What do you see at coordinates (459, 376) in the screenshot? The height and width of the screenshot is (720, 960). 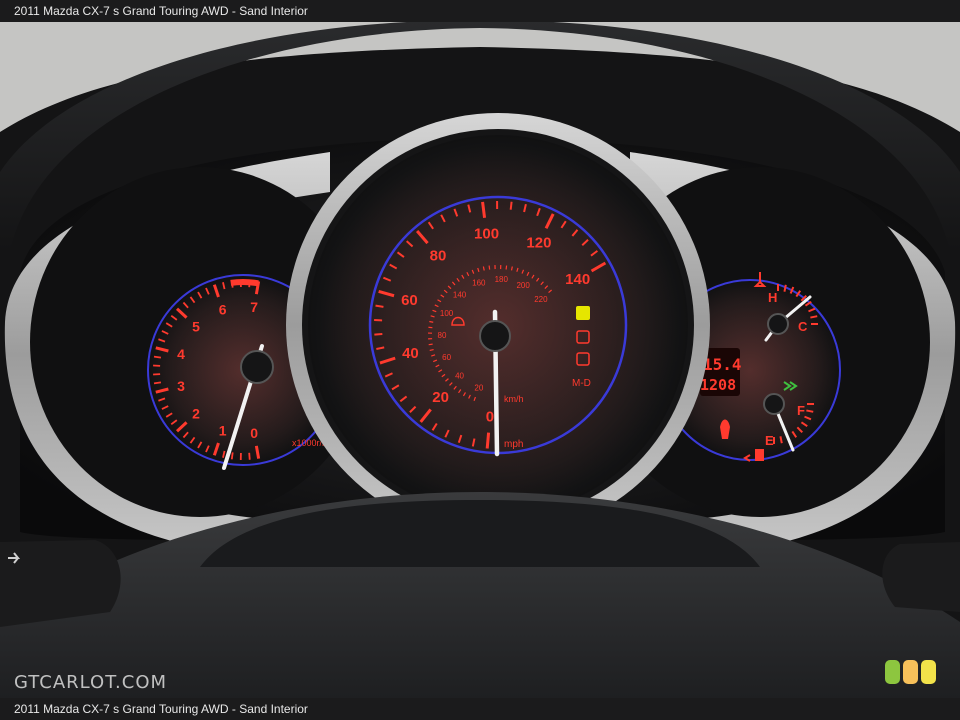 I see `kmh-label: 40` at bounding box center [459, 376].